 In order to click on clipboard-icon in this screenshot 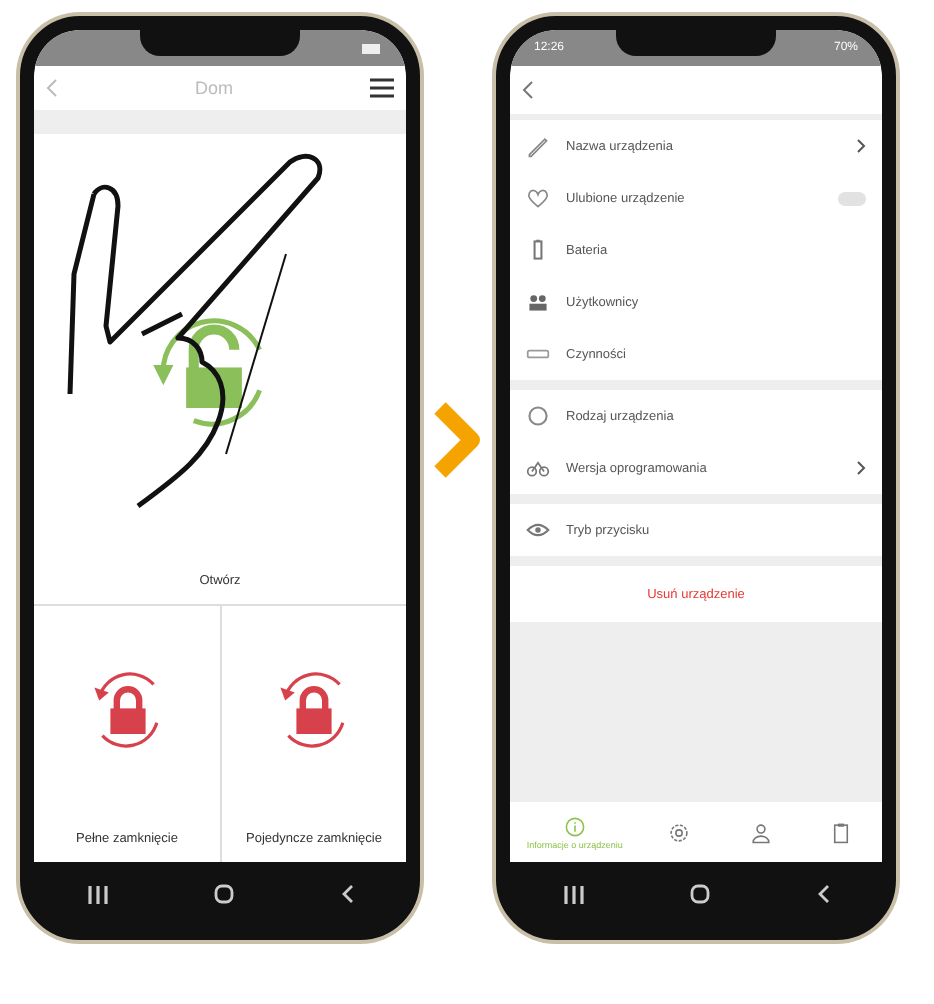, I will do `click(841, 832)`.